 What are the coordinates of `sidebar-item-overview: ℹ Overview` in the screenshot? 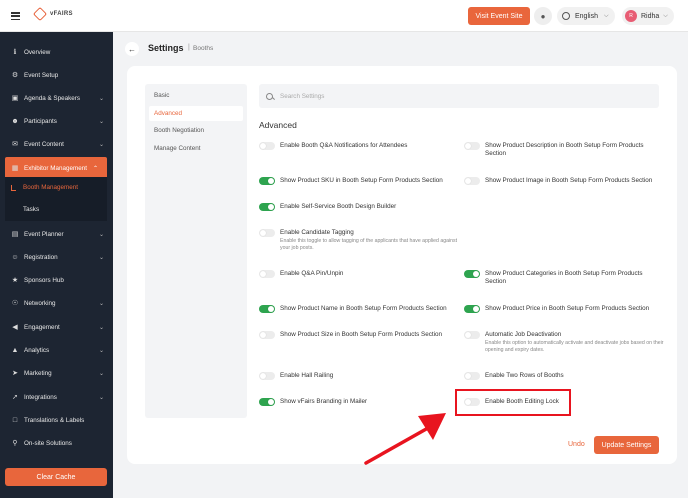 It's located at (56, 52).